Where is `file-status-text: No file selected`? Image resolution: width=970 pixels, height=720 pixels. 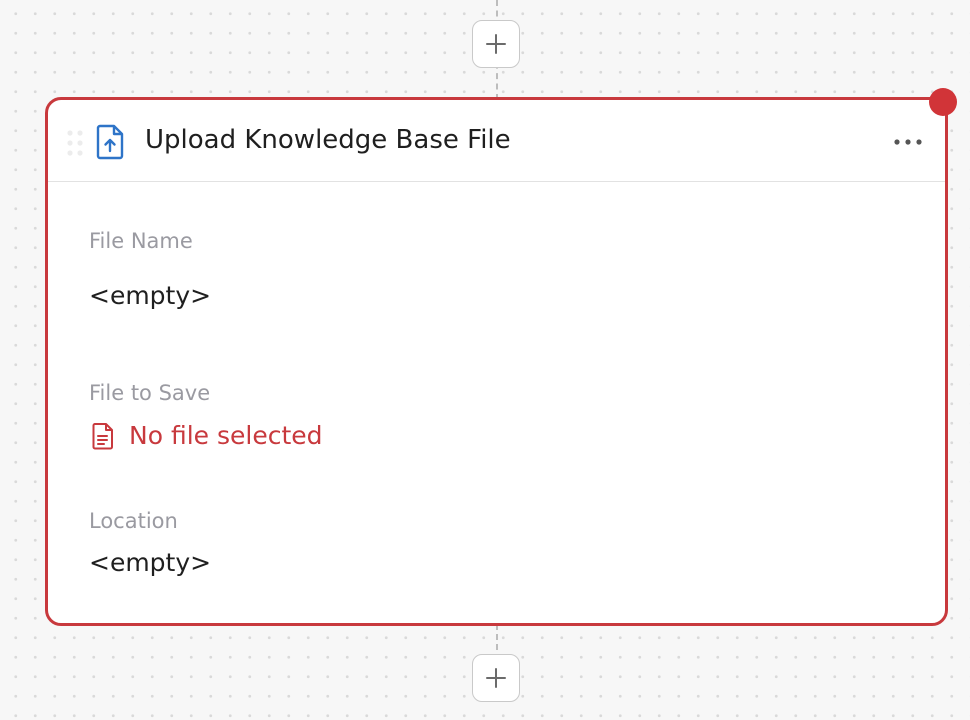
file-status-text: No file selected is located at coordinates (226, 435).